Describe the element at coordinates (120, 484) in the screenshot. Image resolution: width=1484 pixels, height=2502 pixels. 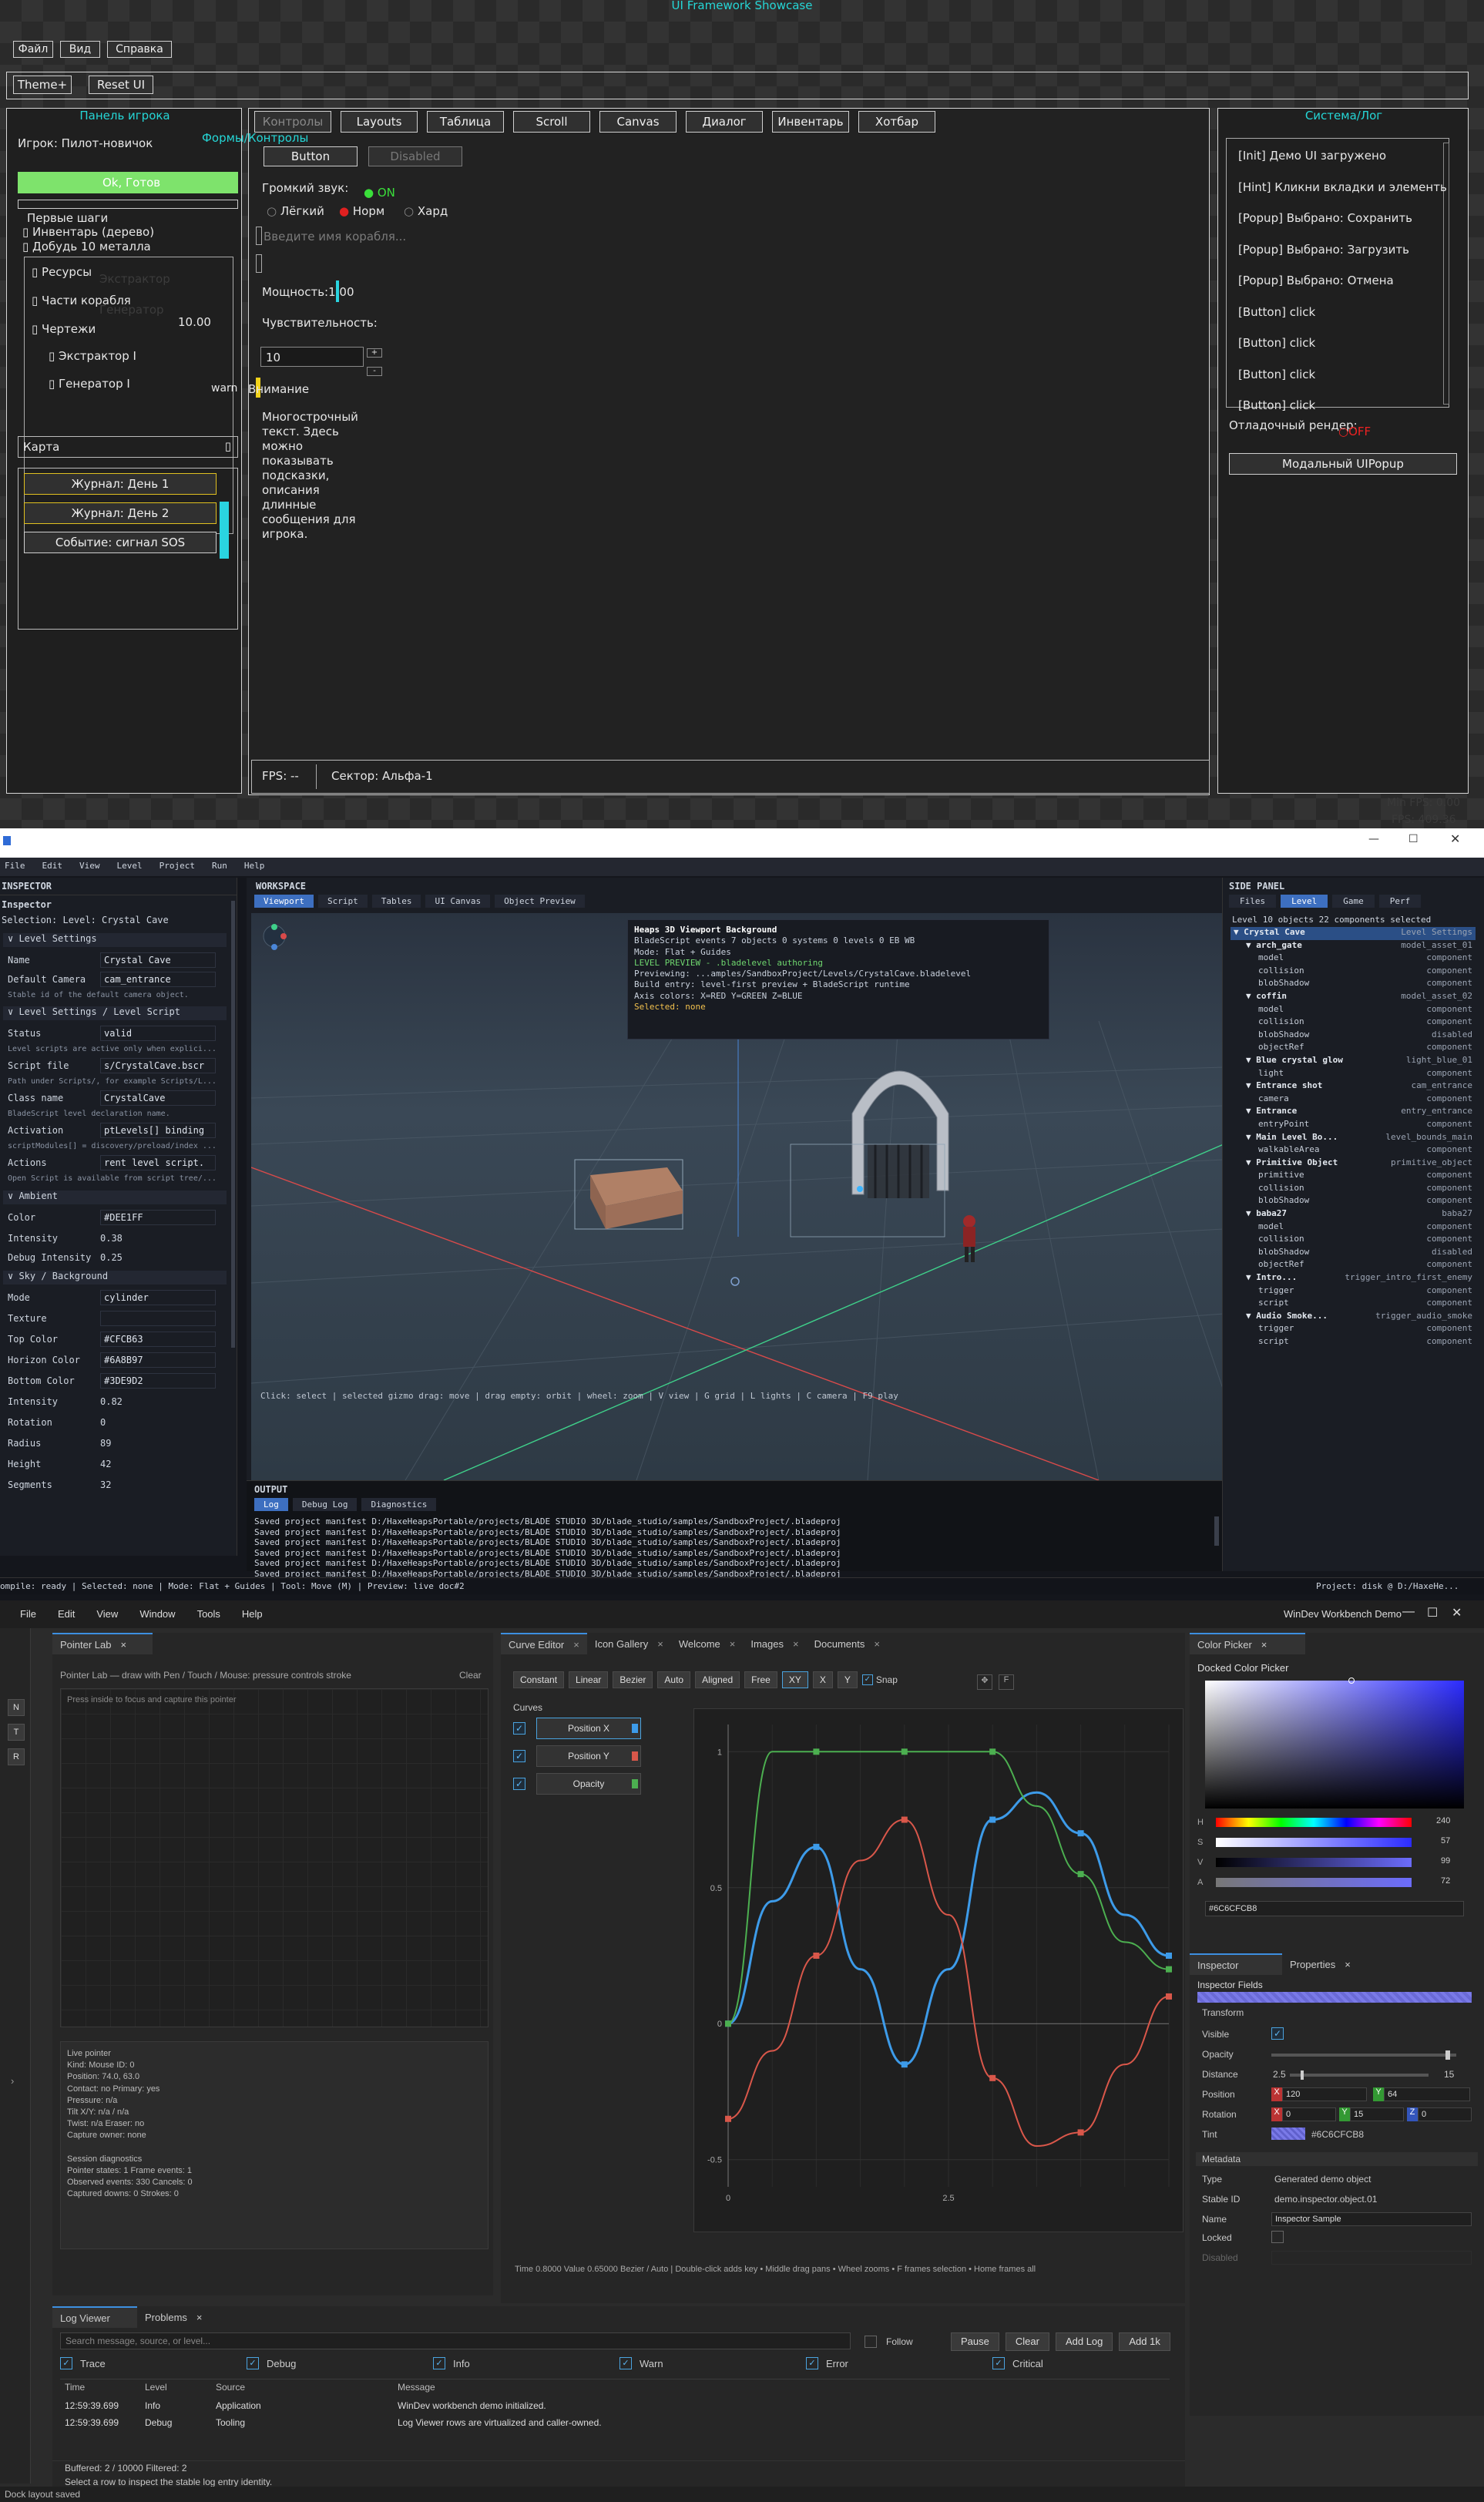
I see `journal-day1-button: Журнал: День 1` at that location.